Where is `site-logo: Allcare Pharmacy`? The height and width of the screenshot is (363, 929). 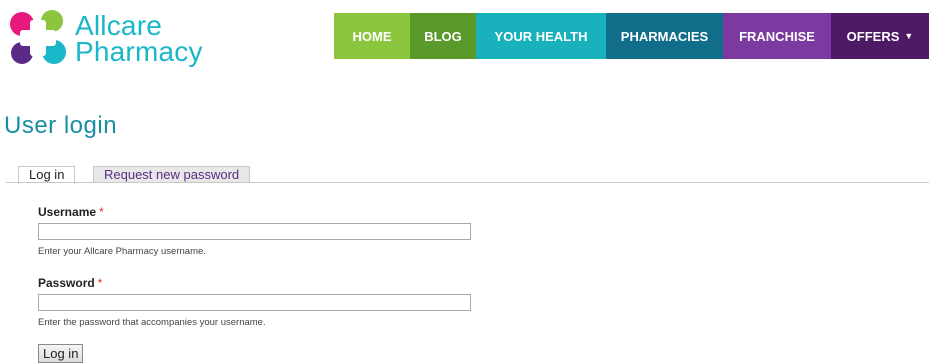
site-logo: Allcare Pharmacy is located at coordinates (113, 40).